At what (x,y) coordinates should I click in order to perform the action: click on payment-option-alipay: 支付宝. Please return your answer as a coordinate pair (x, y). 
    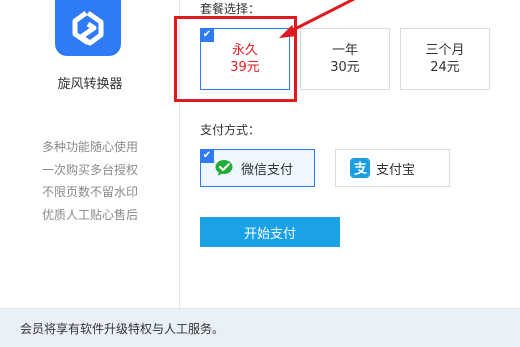
    Looking at the image, I should click on (392, 168).